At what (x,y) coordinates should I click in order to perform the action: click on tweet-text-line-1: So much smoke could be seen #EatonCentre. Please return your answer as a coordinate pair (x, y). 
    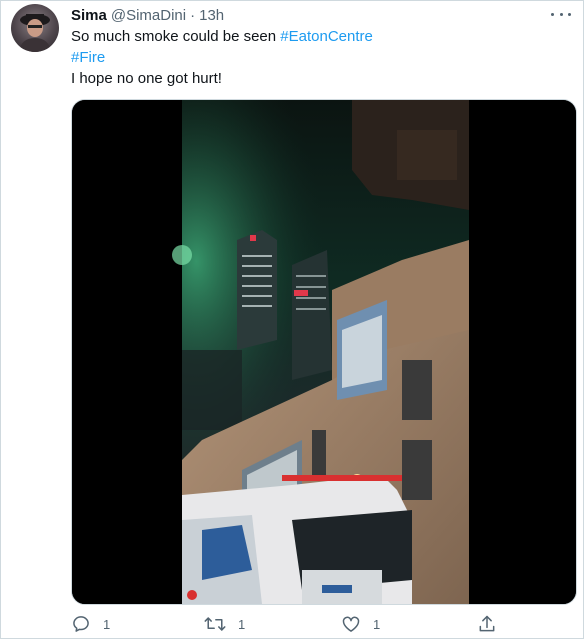
    Looking at the image, I should click on (316, 36).